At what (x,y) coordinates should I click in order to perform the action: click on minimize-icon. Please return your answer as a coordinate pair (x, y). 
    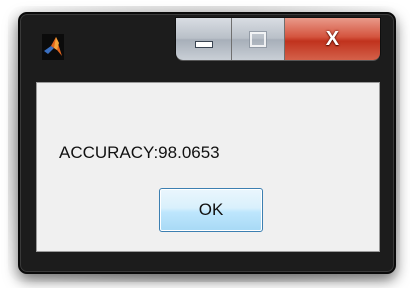
    Looking at the image, I should click on (203, 44).